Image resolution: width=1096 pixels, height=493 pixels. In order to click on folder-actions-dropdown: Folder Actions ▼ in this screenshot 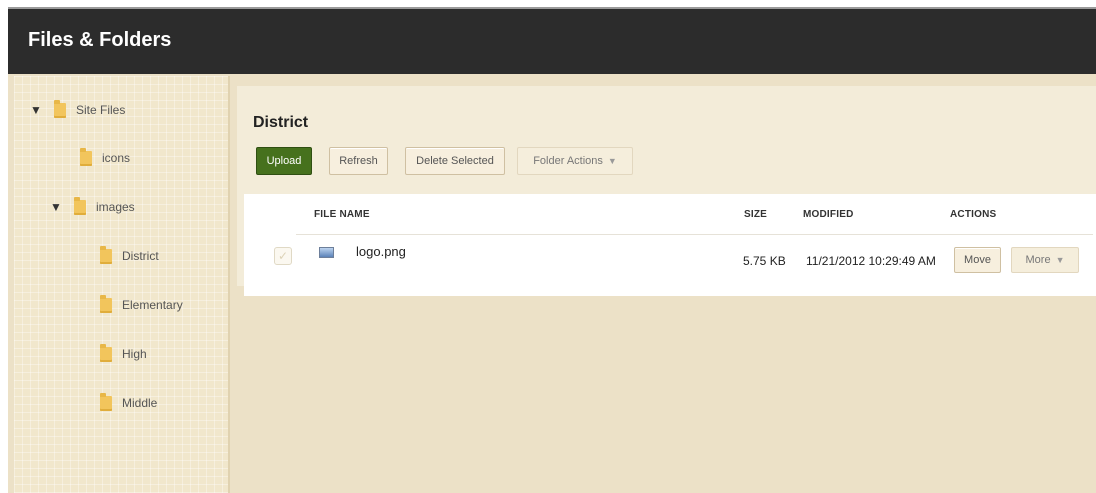, I will do `click(575, 161)`.